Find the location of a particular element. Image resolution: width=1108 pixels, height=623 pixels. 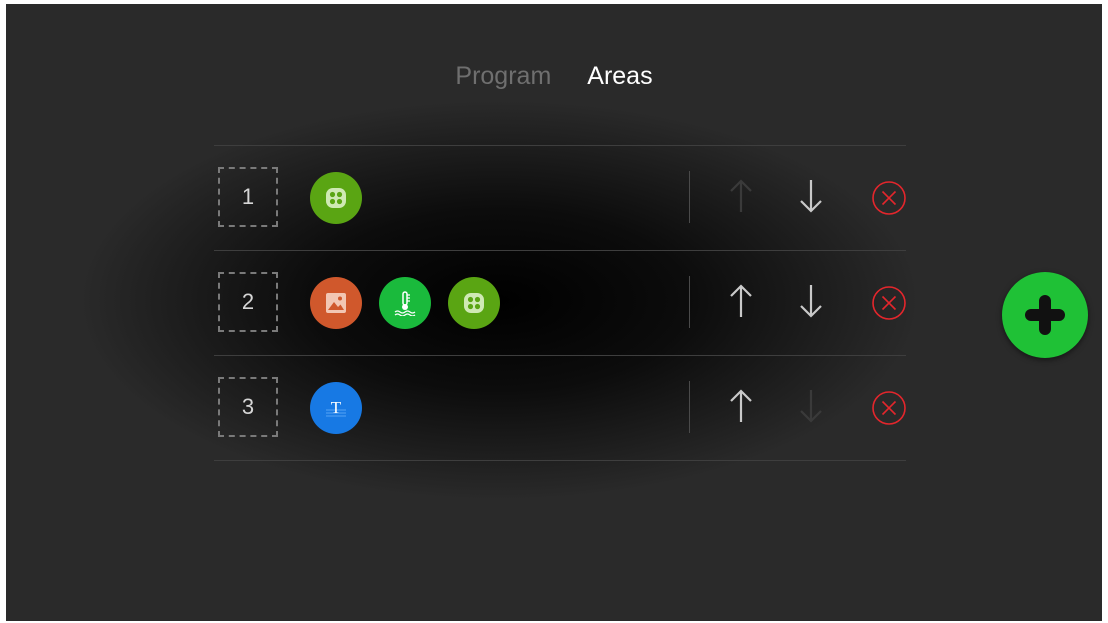

text-icon: T is located at coordinates (336, 408).